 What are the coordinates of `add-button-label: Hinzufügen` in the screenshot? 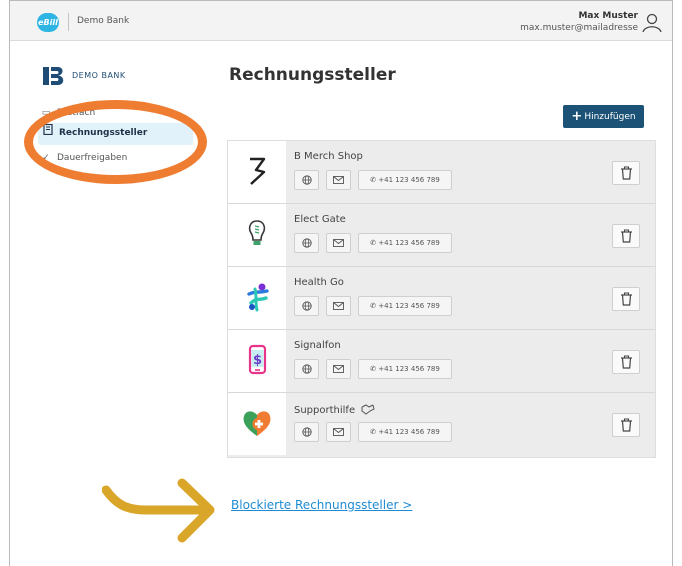 It's located at (610, 117).